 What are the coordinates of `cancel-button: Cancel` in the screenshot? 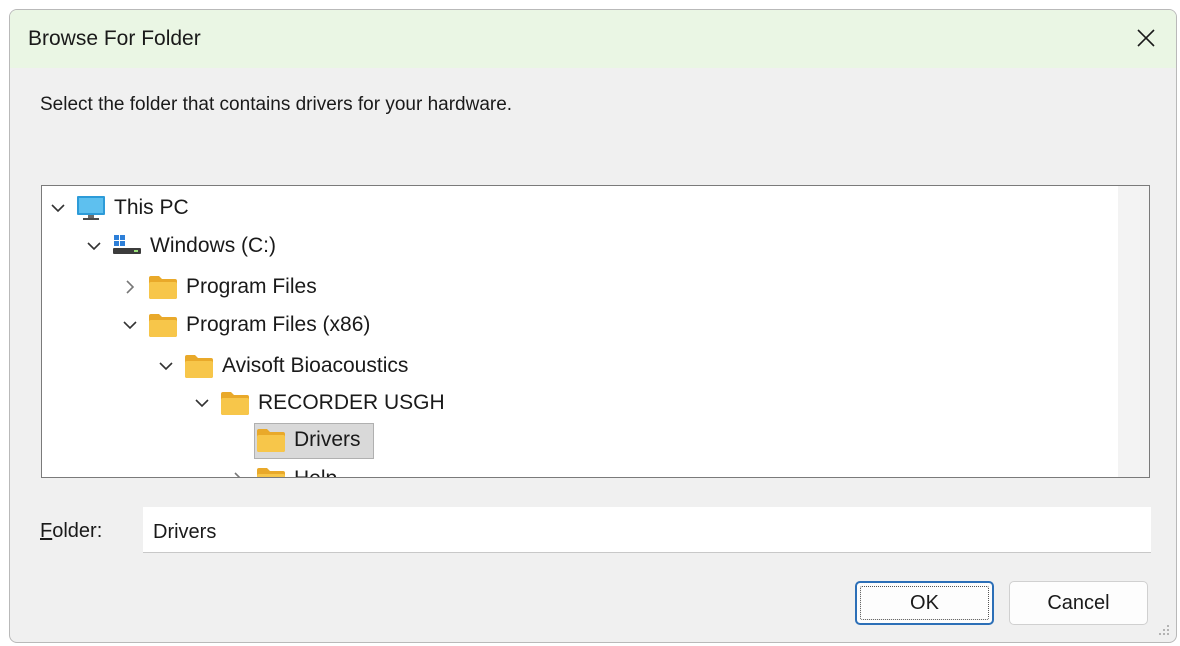 It's located at (1078, 603).